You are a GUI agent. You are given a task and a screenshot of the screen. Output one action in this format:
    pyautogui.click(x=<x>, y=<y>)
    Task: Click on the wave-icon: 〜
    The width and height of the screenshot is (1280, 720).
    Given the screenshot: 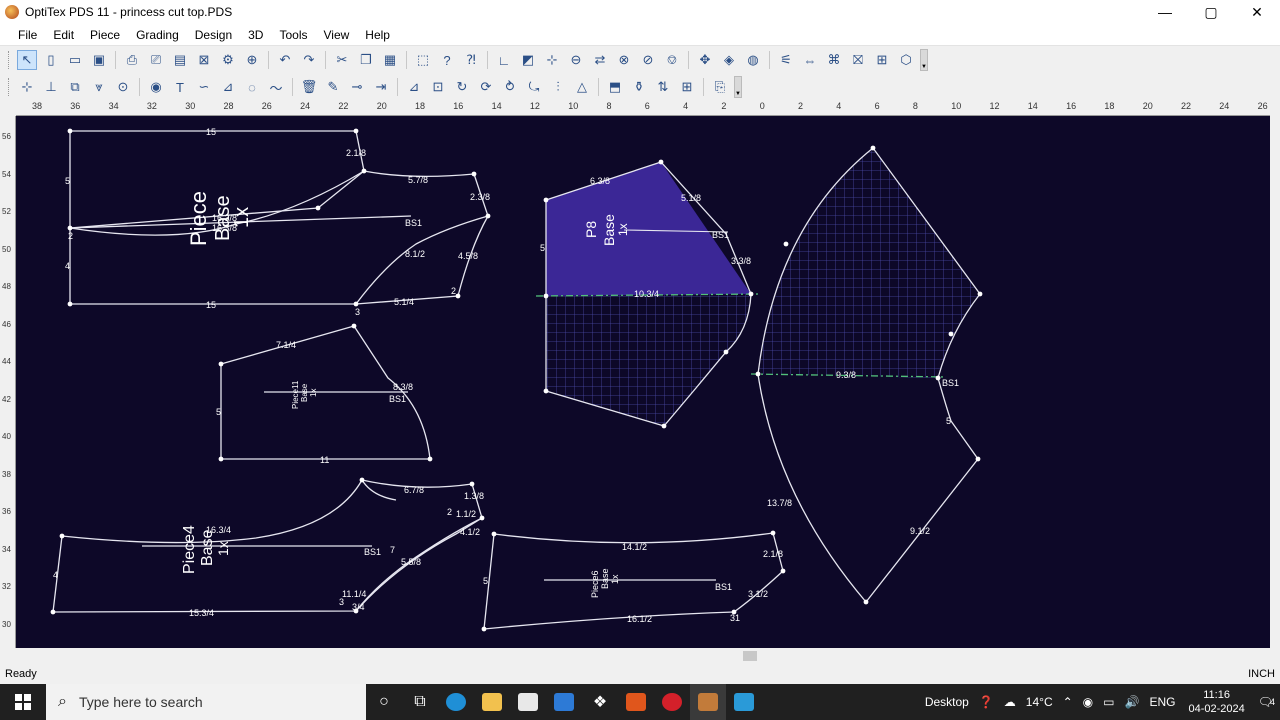 What is the action you would take?
    pyautogui.click(x=276, y=87)
    